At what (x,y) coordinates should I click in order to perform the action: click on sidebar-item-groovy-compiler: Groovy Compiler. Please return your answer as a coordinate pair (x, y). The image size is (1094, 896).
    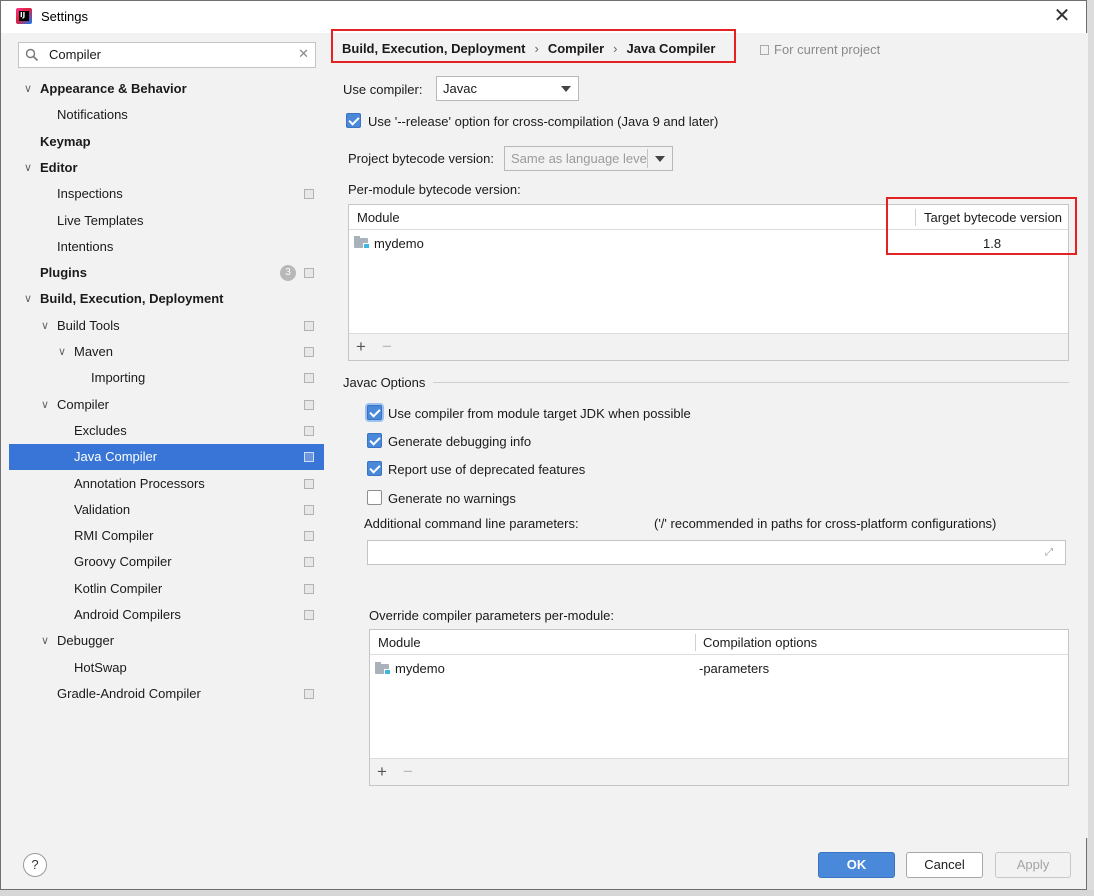
    Looking at the image, I should click on (166, 562).